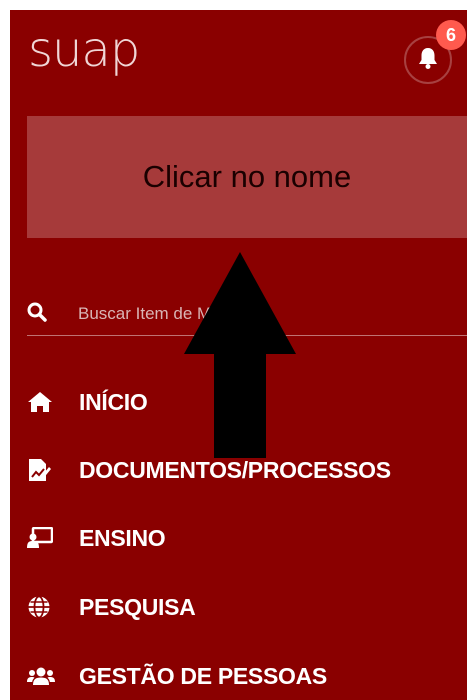  What do you see at coordinates (45, 402) in the screenshot?
I see `home-icon` at bounding box center [45, 402].